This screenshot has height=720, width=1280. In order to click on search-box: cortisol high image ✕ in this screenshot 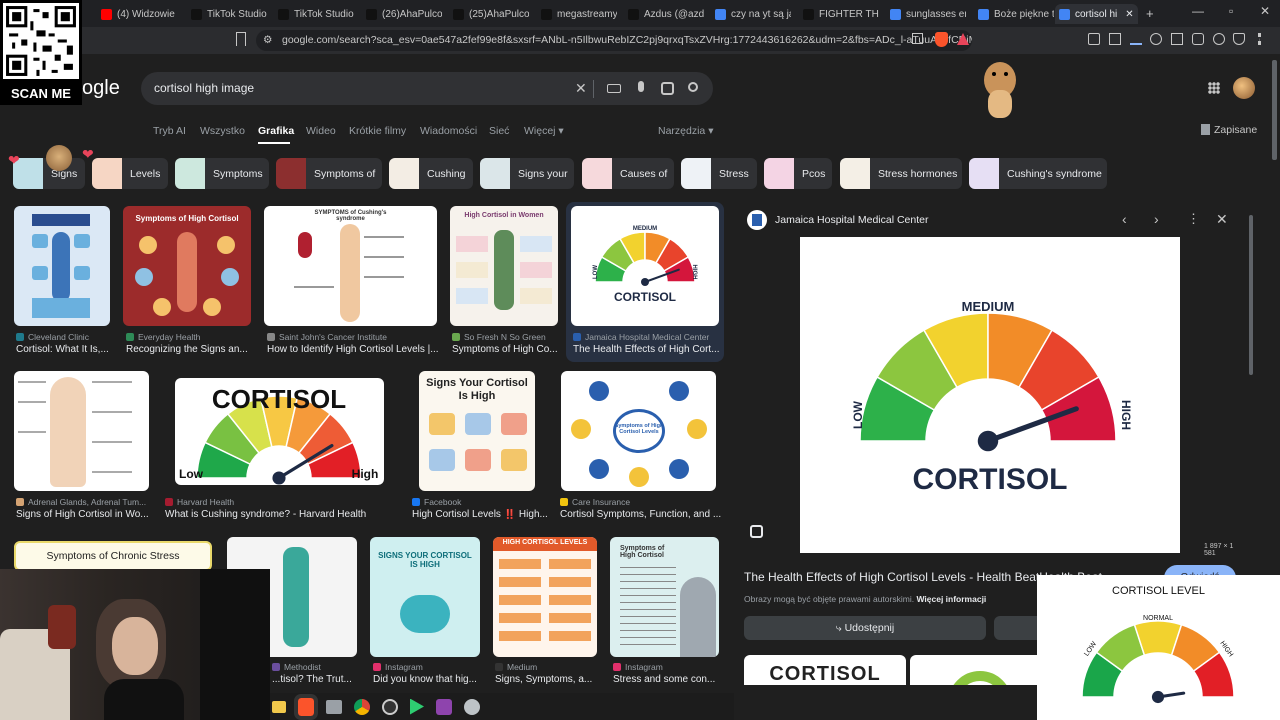, I will do `click(427, 88)`.